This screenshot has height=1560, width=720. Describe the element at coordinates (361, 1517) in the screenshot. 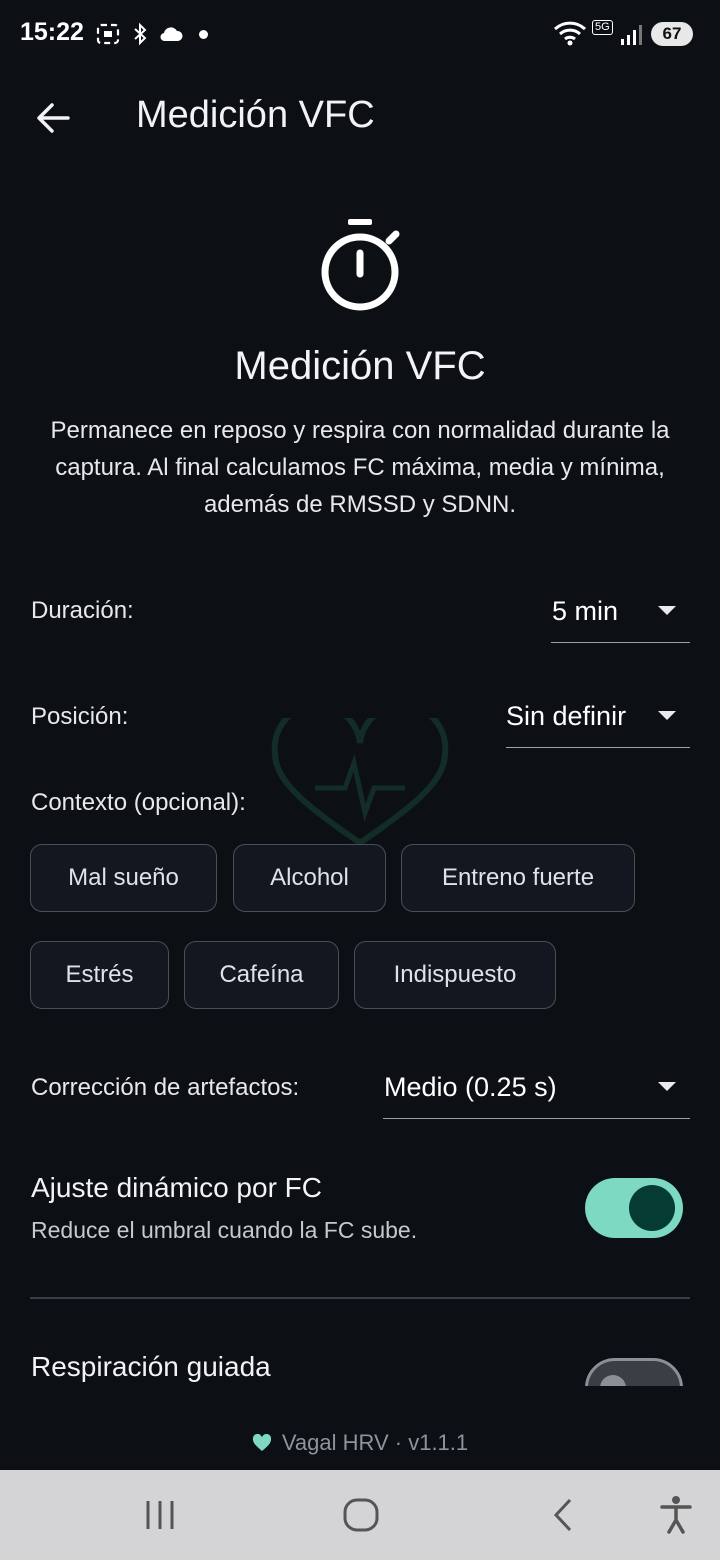

I see `home-icon` at that location.